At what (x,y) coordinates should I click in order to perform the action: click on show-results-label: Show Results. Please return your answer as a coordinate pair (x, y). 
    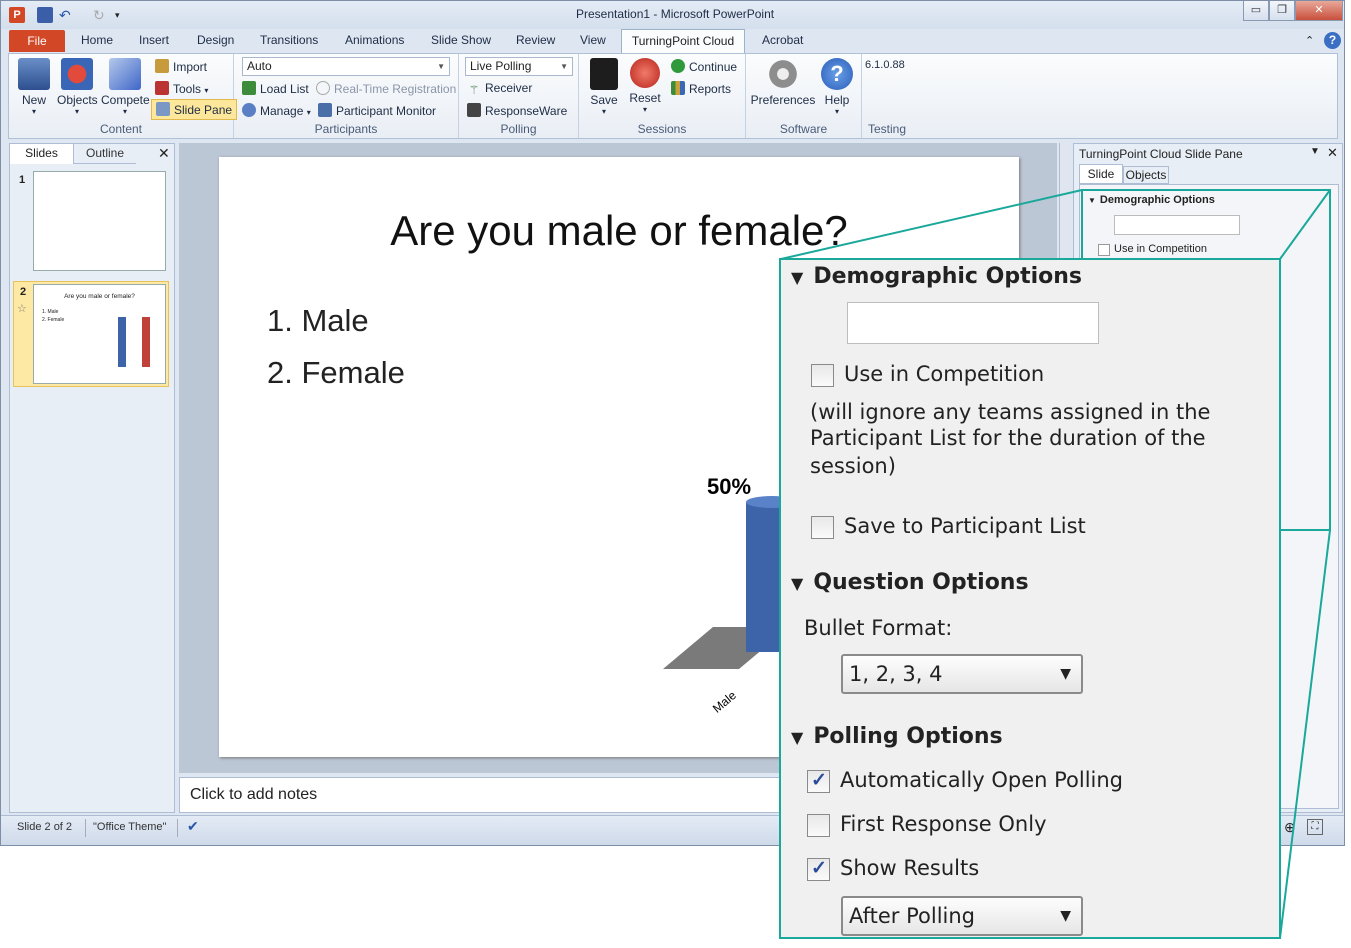
    Looking at the image, I should click on (910, 868).